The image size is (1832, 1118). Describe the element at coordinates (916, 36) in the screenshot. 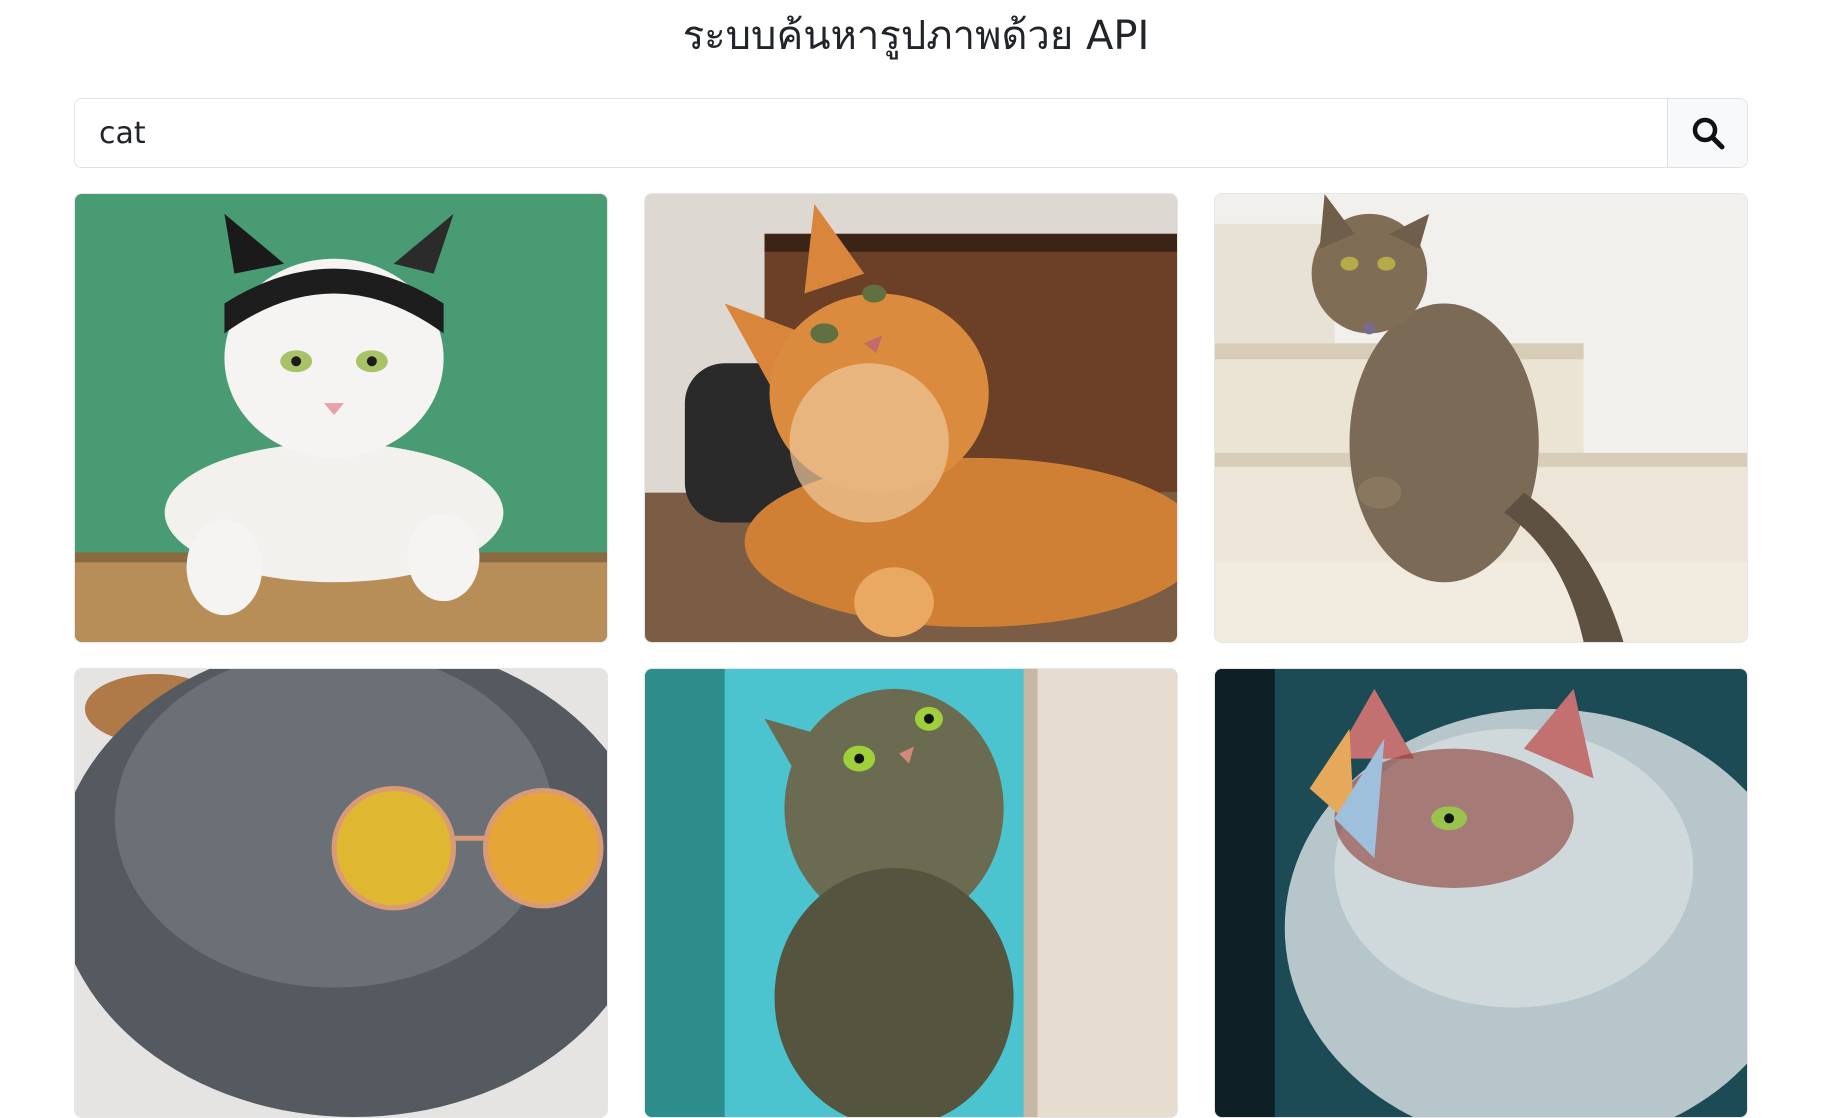

I see `page-title: ระบบค้นหารูปภาพด้วย API` at that location.